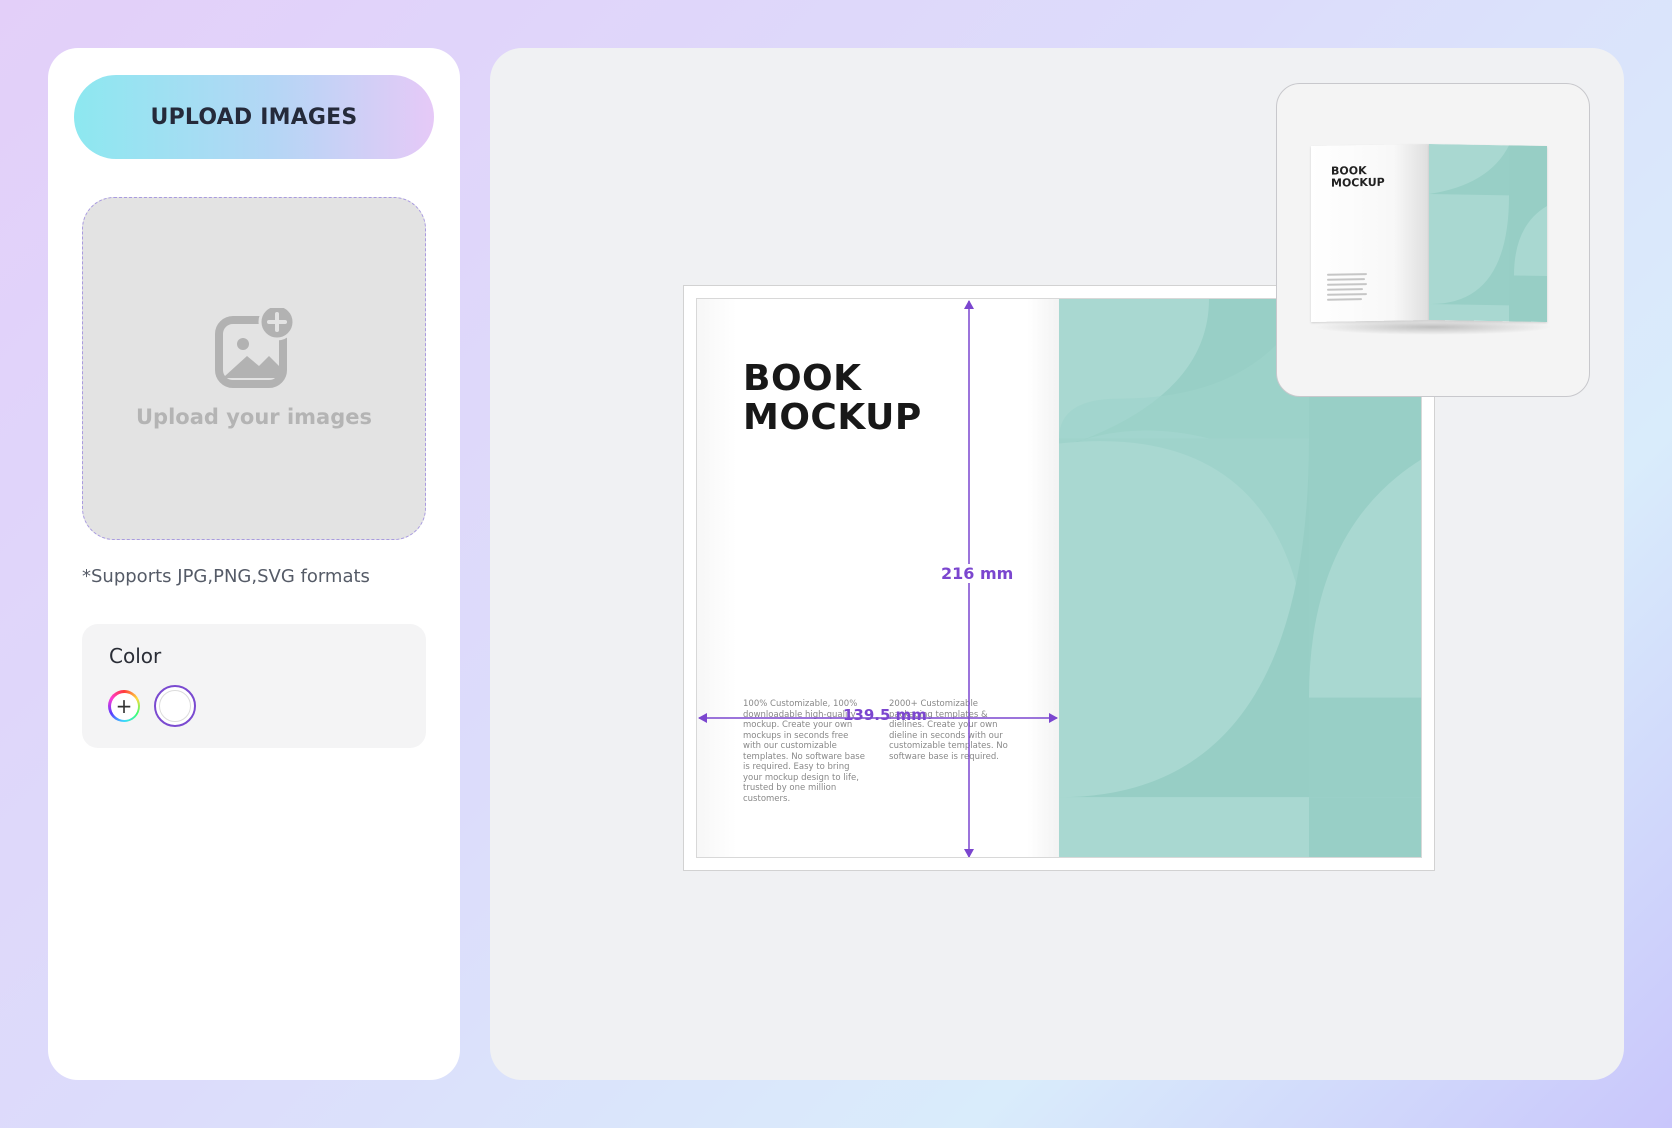  What do you see at coordinates (1375, 288) in the screenshot?
I see `preview-text-lines` at bounding box center [1375, 288].